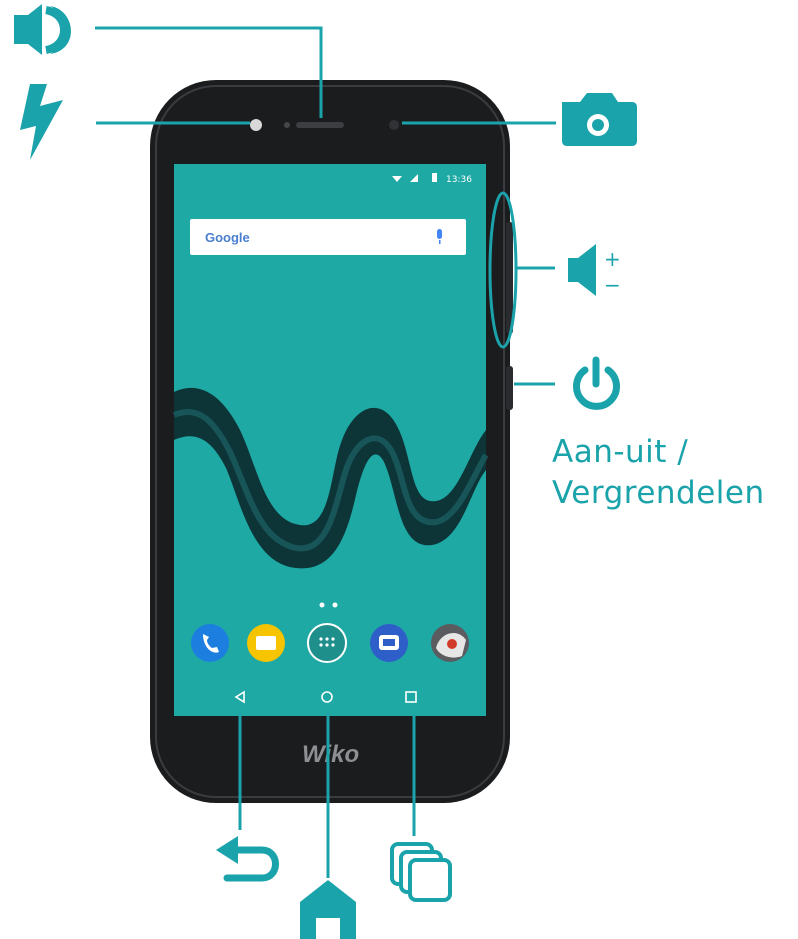 This screenshot has height=939, width=798. I want to click on flash-icon, so click(41, 122).